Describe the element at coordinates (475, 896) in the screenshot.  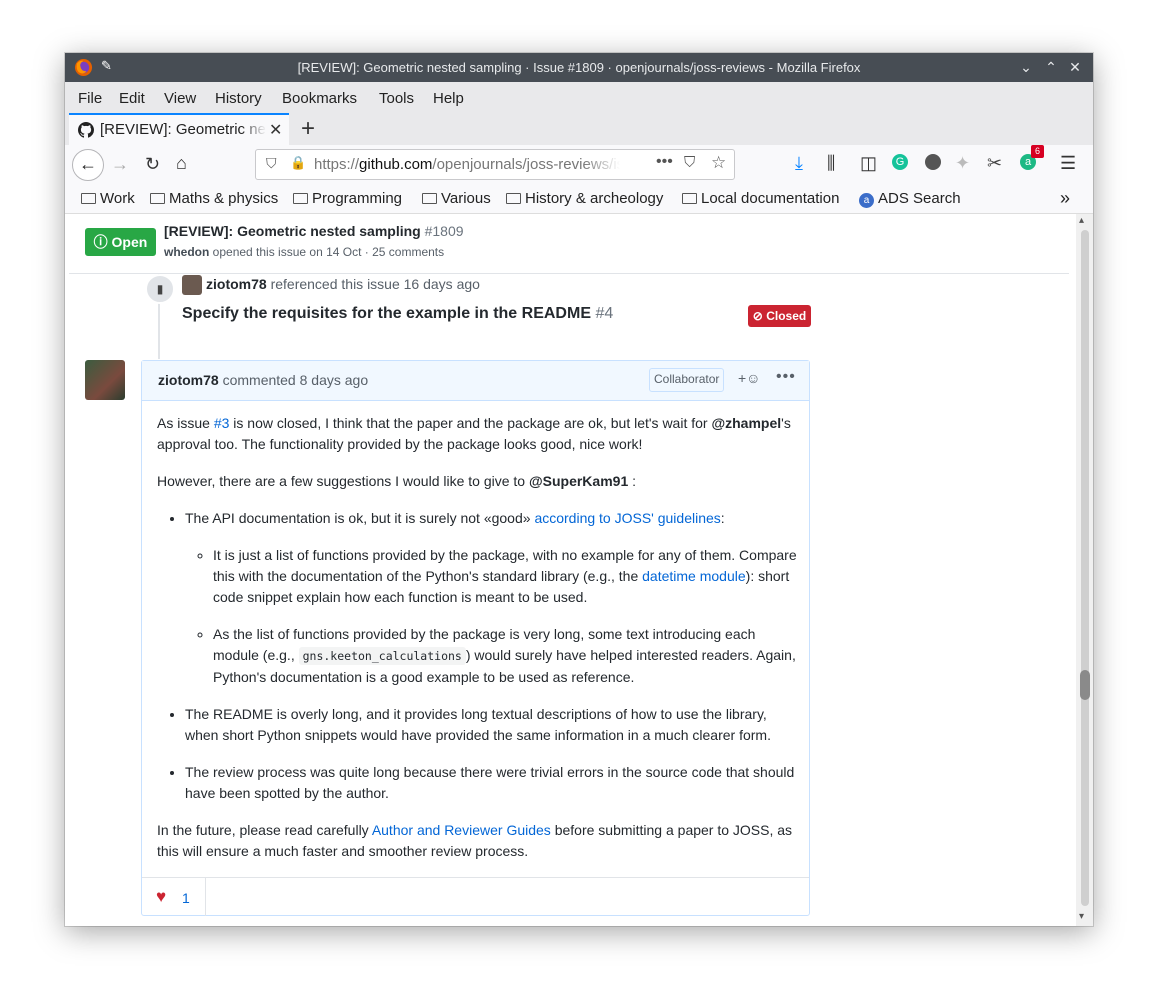
I see `reactions-bar: ♥ 1` at that location.